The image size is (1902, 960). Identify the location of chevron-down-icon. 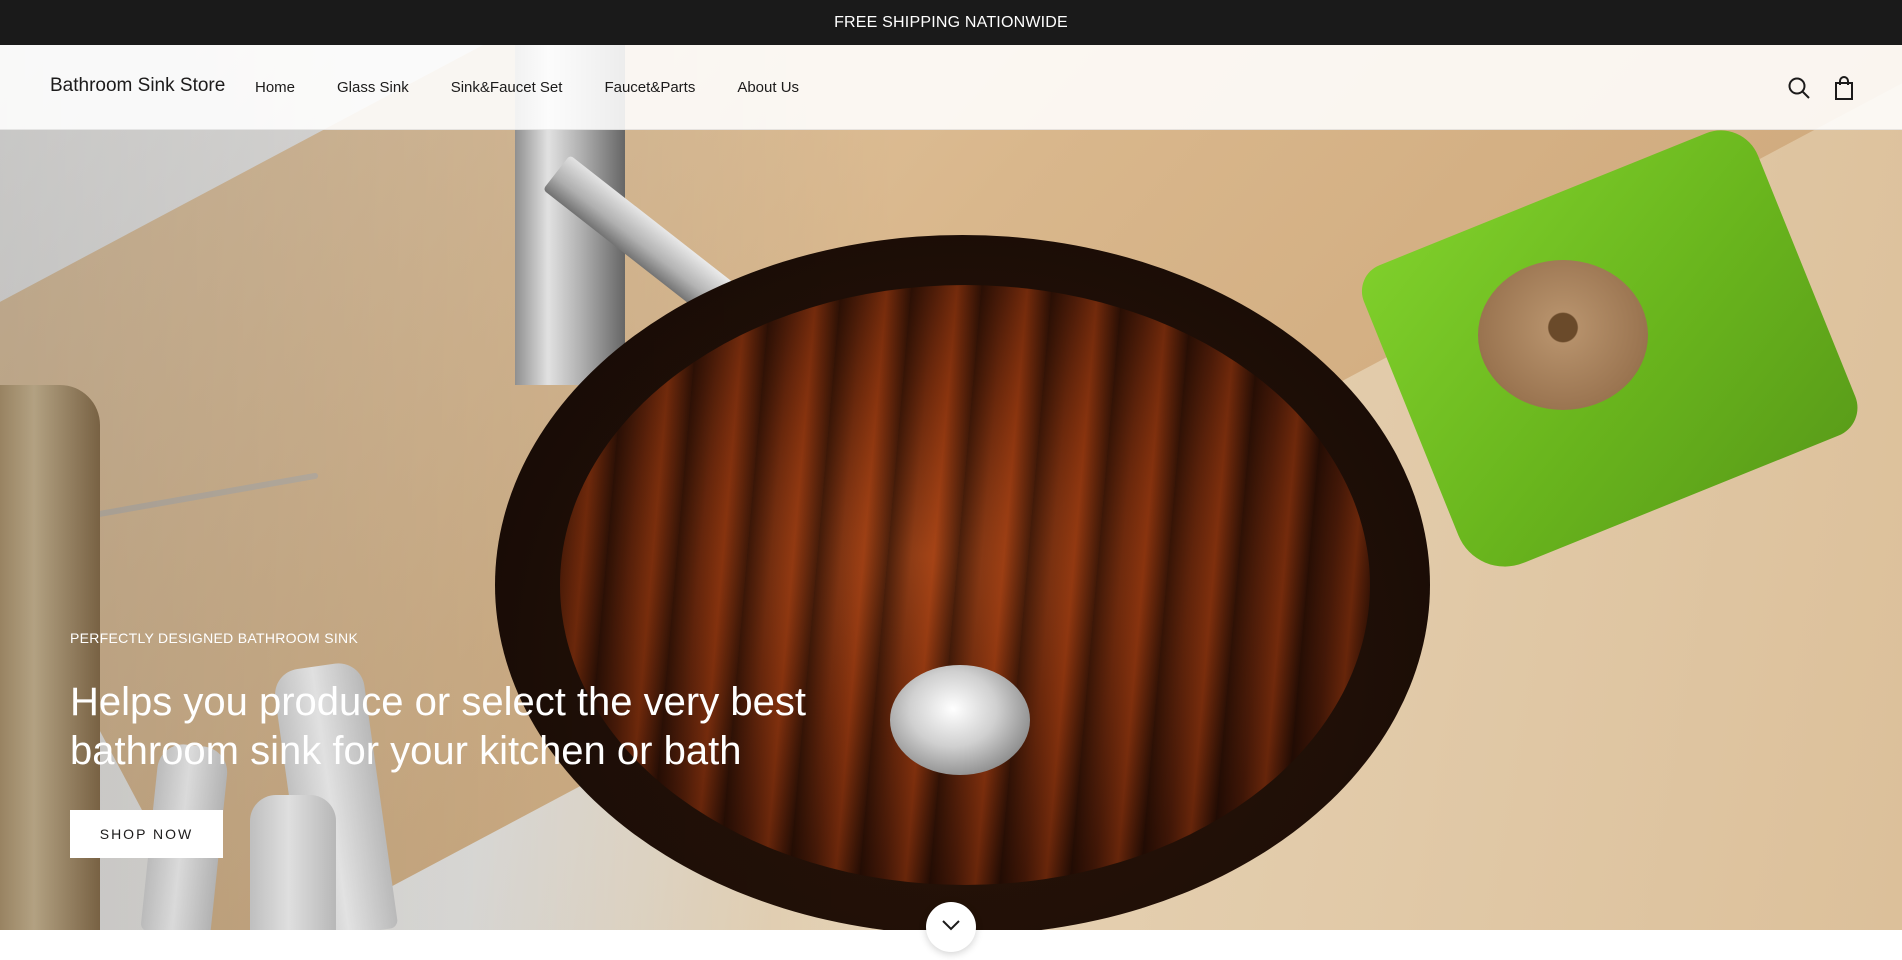
(951, 927).